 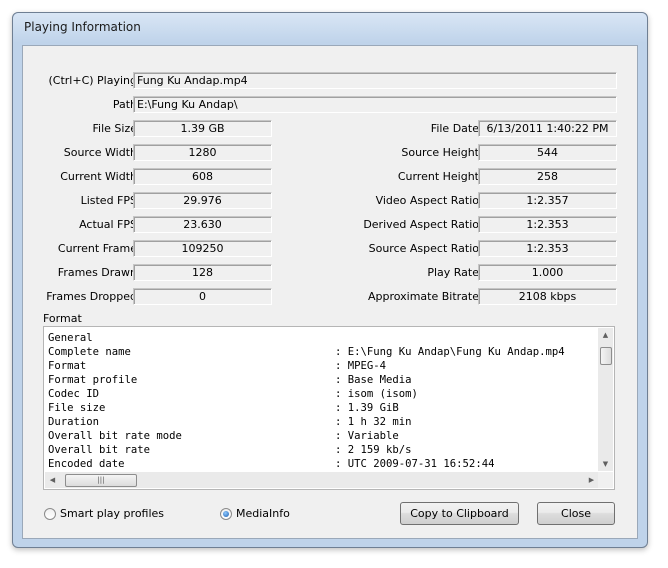 What do you see at coordinates (547, 224) in the screenshot?
I see `derived-aspect-ratio-field: 1:2.353` at bounding box center [547, 224].